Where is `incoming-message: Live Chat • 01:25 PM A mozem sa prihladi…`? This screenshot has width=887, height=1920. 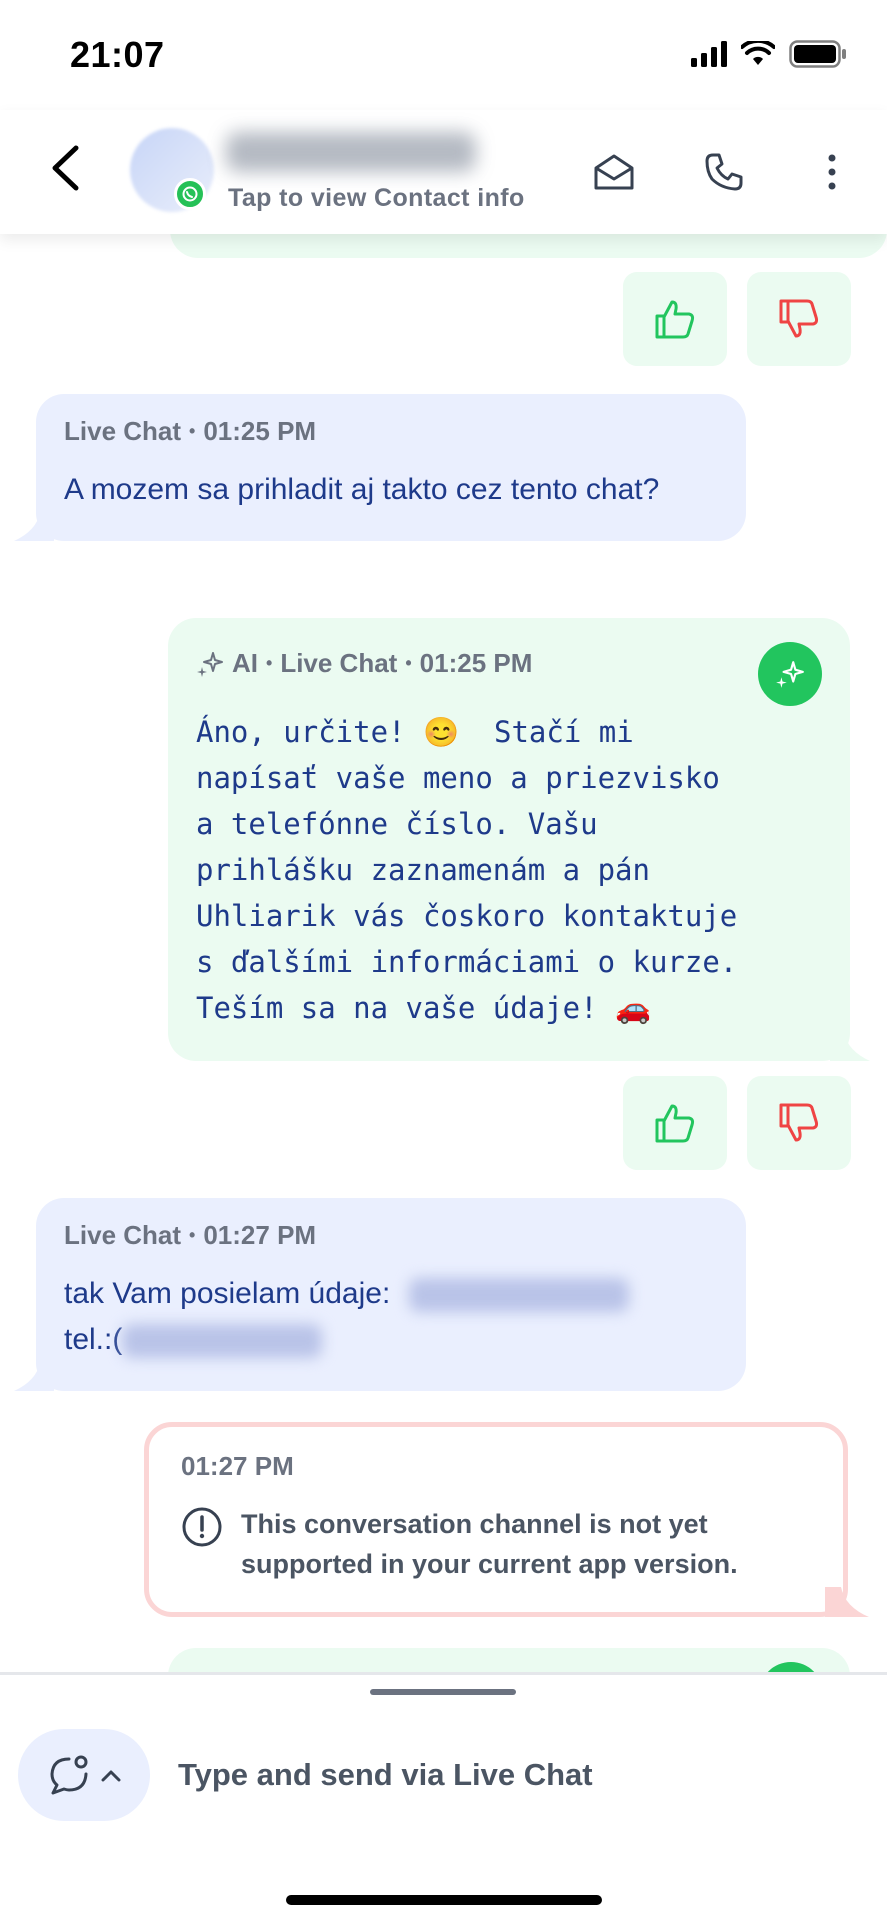 incoming-message: Live Chat • 01:25 PM A mozem sa prihladi… is located at coordinates (380, 467).